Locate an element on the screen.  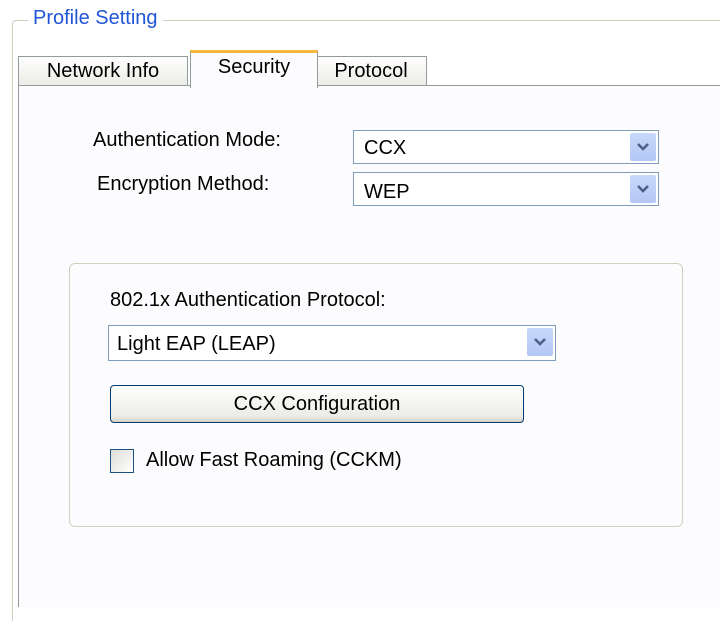
authentication-mode-select: CCX is located at coordinates (506, 147).